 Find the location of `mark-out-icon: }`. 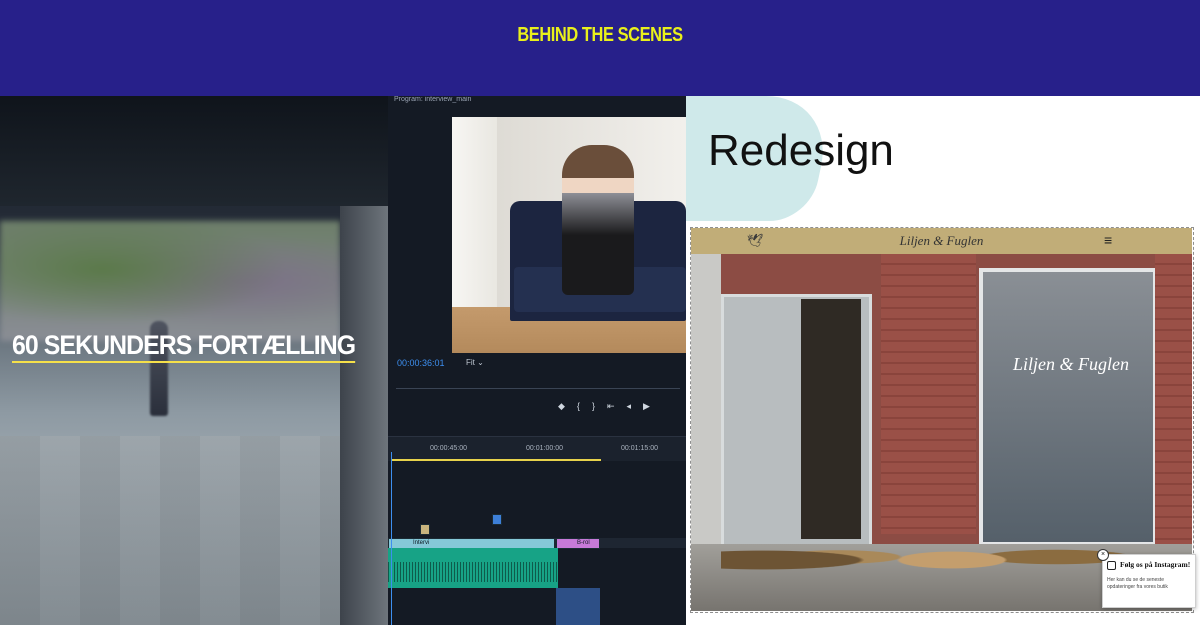

mark-out-icon: } is located at coordinates (599, 406).